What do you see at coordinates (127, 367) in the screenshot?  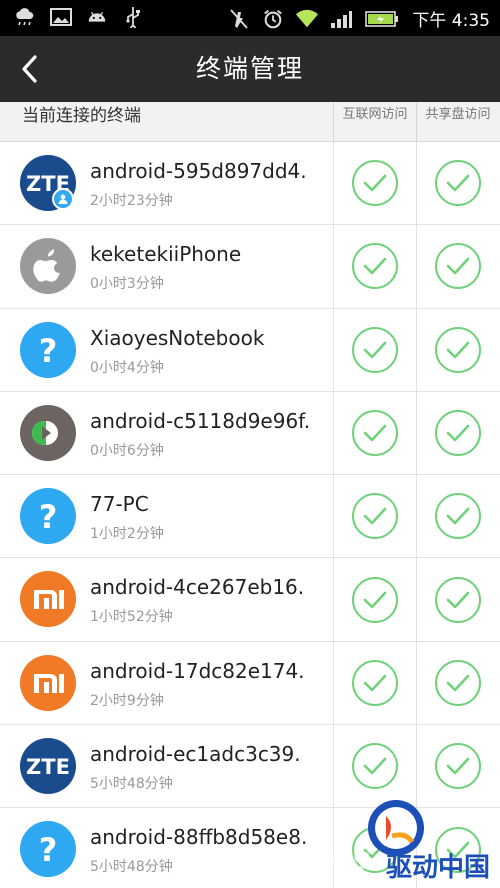 I see `connection-duration: 0小时4分钟` at bounding box center [127, 367].